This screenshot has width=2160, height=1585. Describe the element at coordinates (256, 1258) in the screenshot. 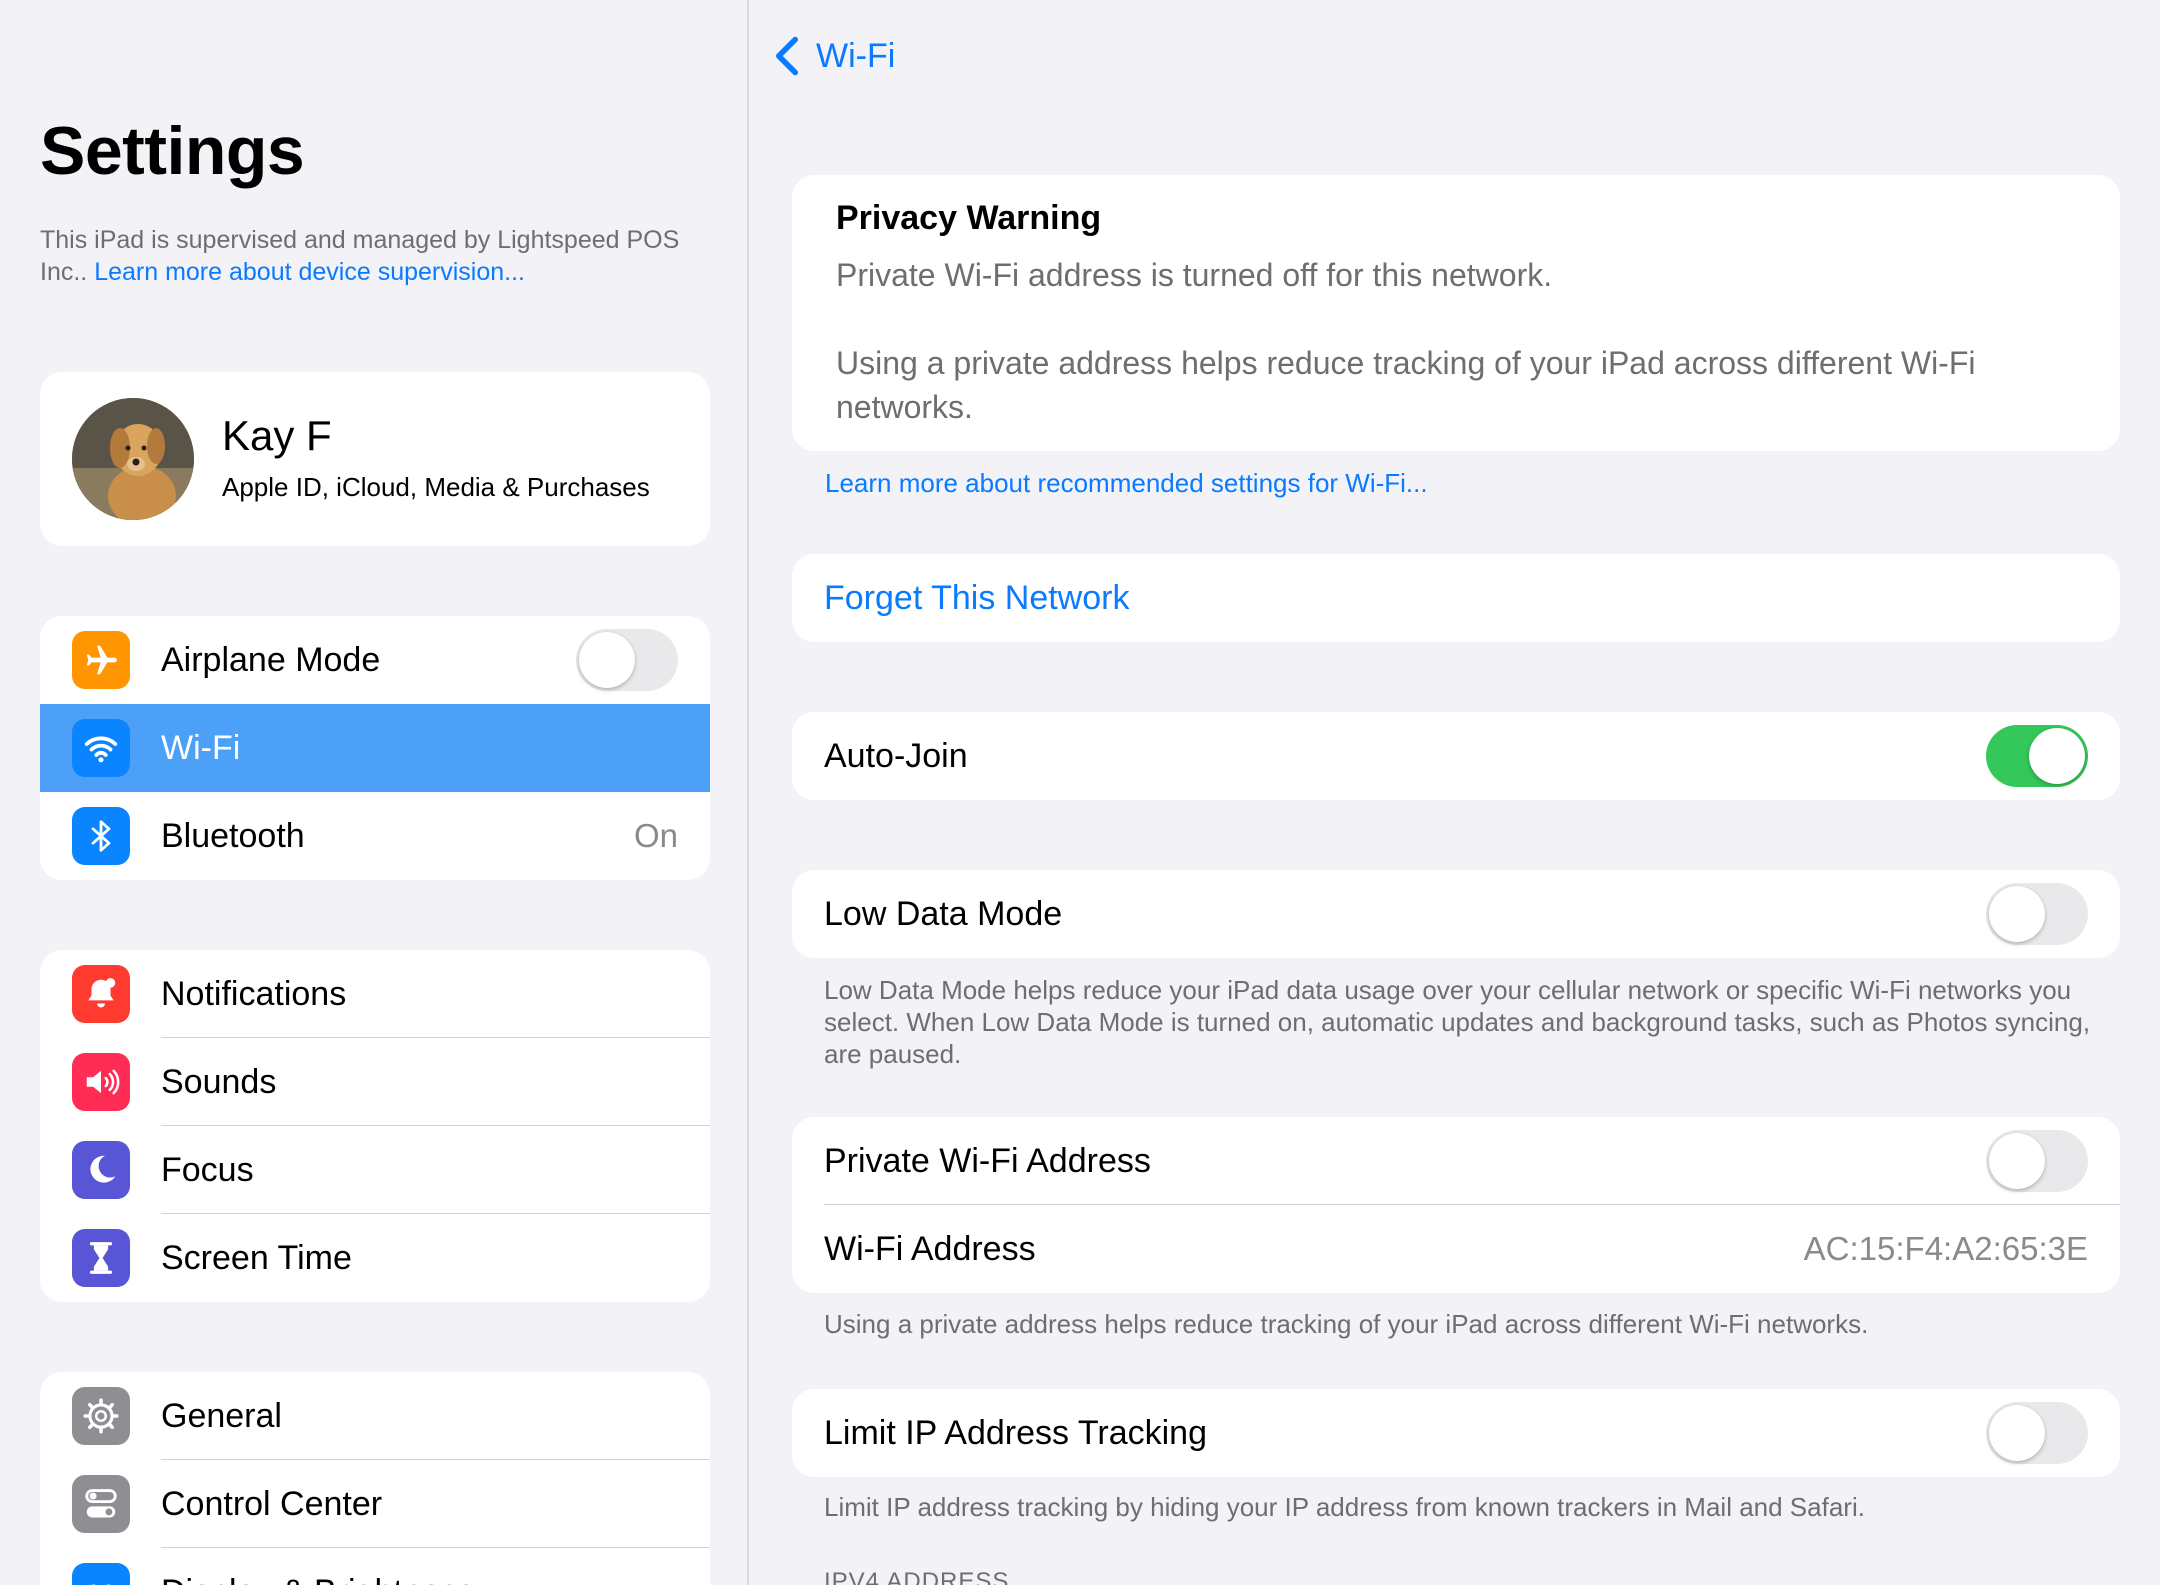

I see `sidebar-item-label: Screen Time` at that location.